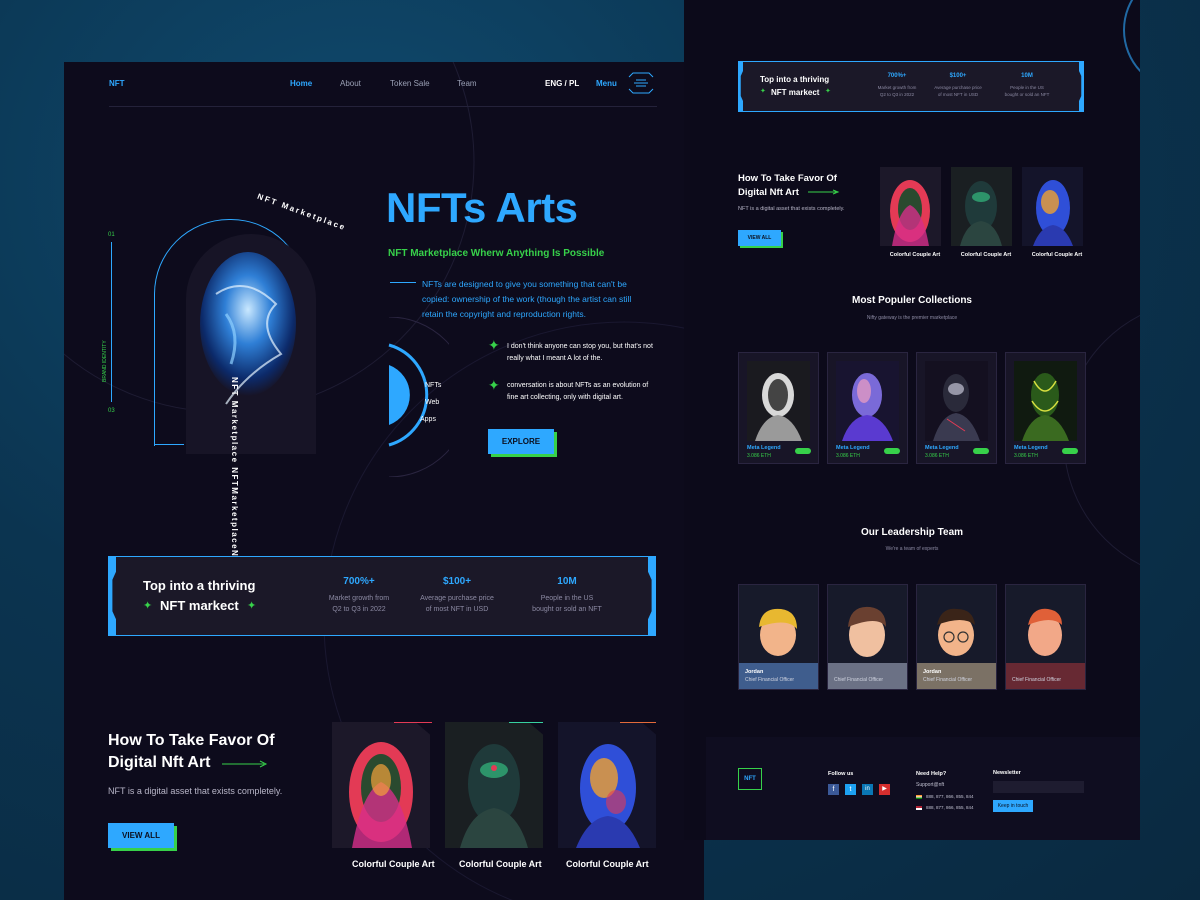 This screenshot has height=900, width=1200. I want to click on stat-label: Market growth from, so click(897, 87).